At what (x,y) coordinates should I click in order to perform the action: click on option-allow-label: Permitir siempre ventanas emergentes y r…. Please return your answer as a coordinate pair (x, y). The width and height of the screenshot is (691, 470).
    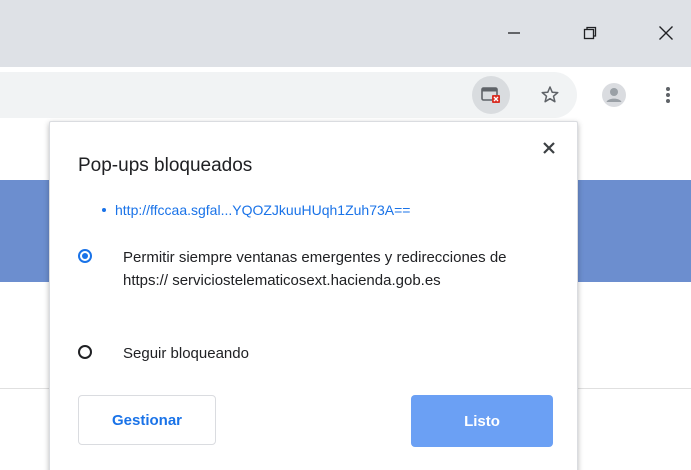
    Looking at the image, I should click on (315, 269).